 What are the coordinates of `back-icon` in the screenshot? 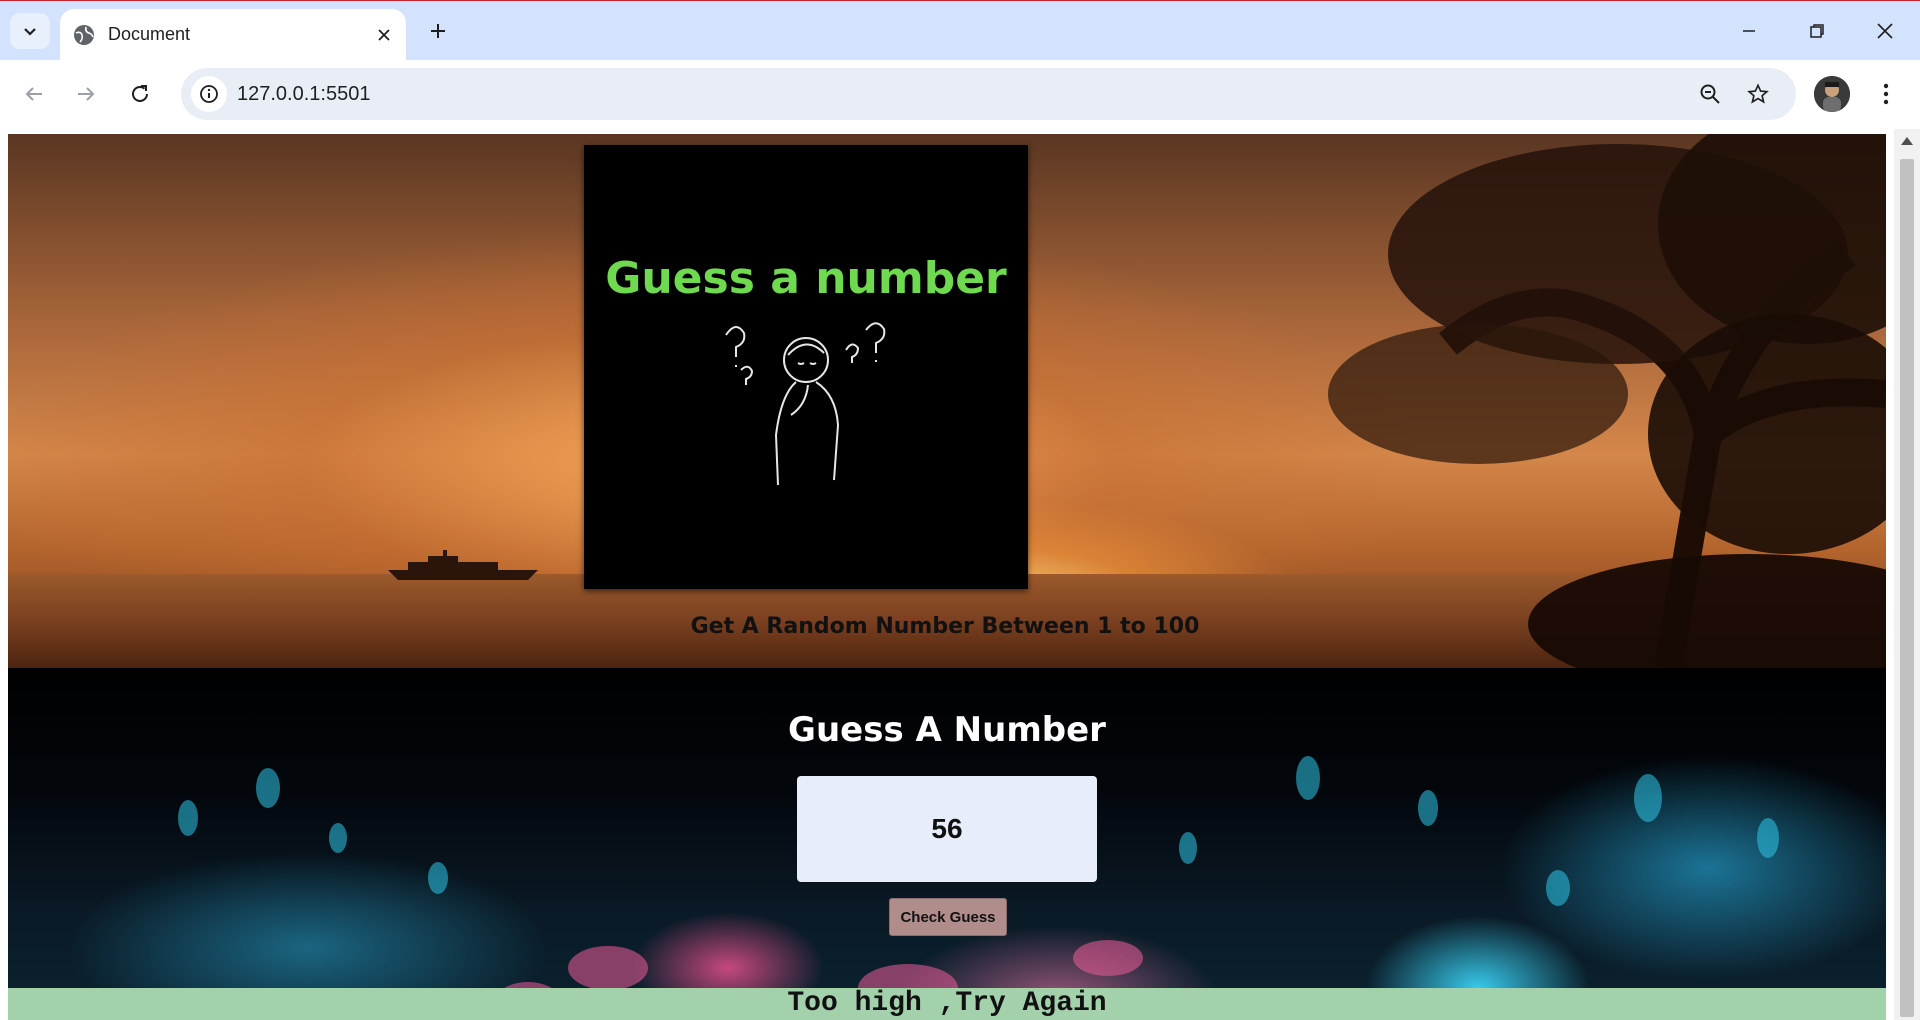 It's located at (33, 94).